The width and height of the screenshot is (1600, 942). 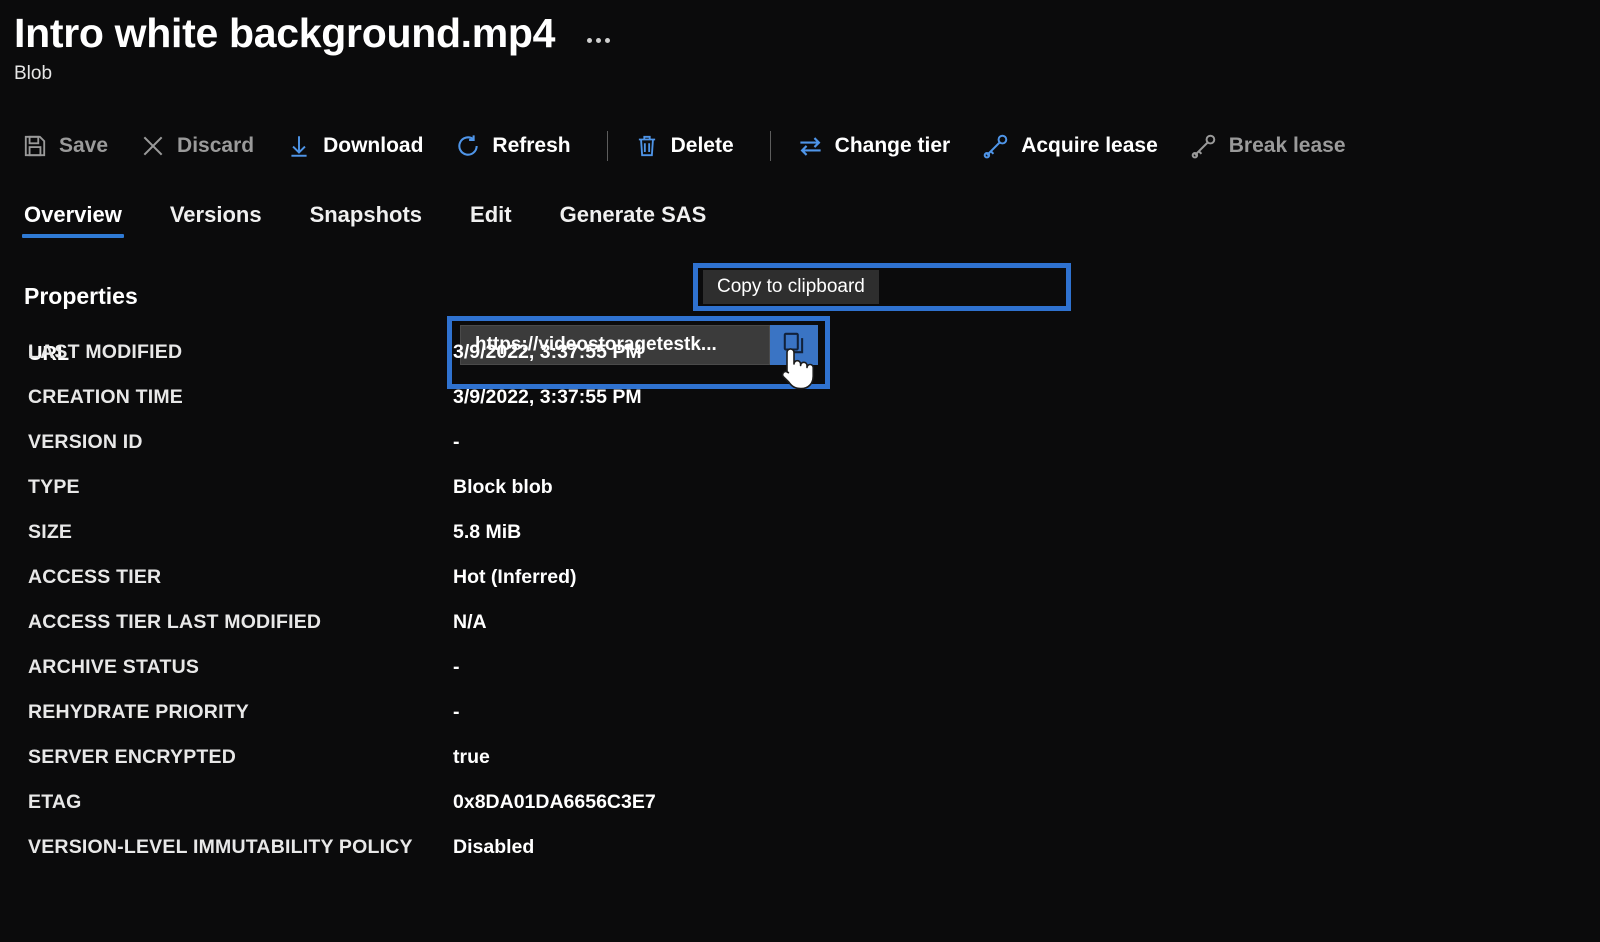 What do you see at coordinates (54, 487) in the screenshot?
I see `property-label: TYPE` at bounding box center [54, 487].